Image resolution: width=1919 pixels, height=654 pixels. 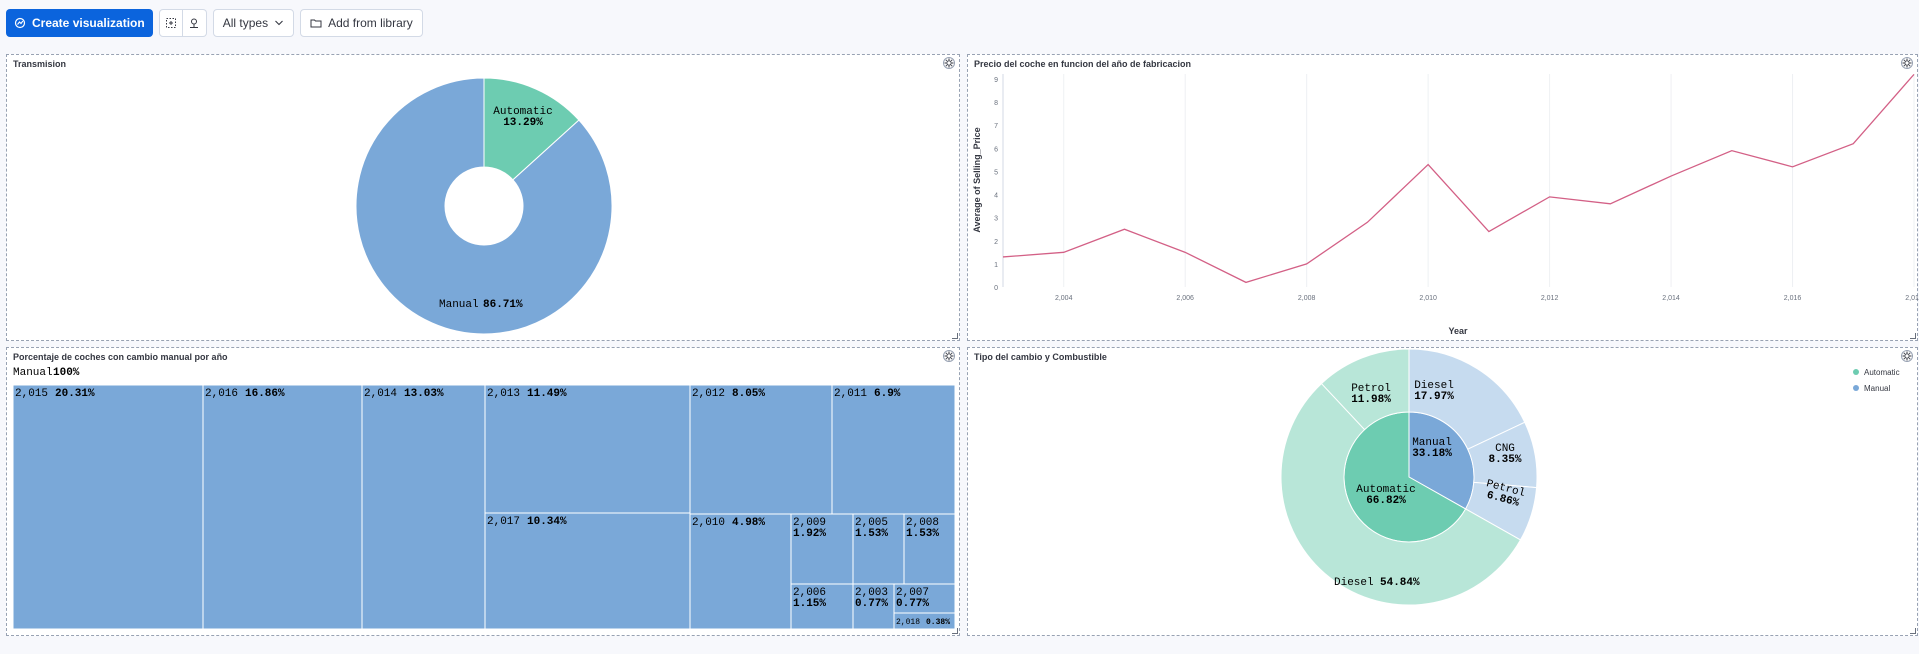 I want to click on all-types-label: All types, so click(x=245, y=23).